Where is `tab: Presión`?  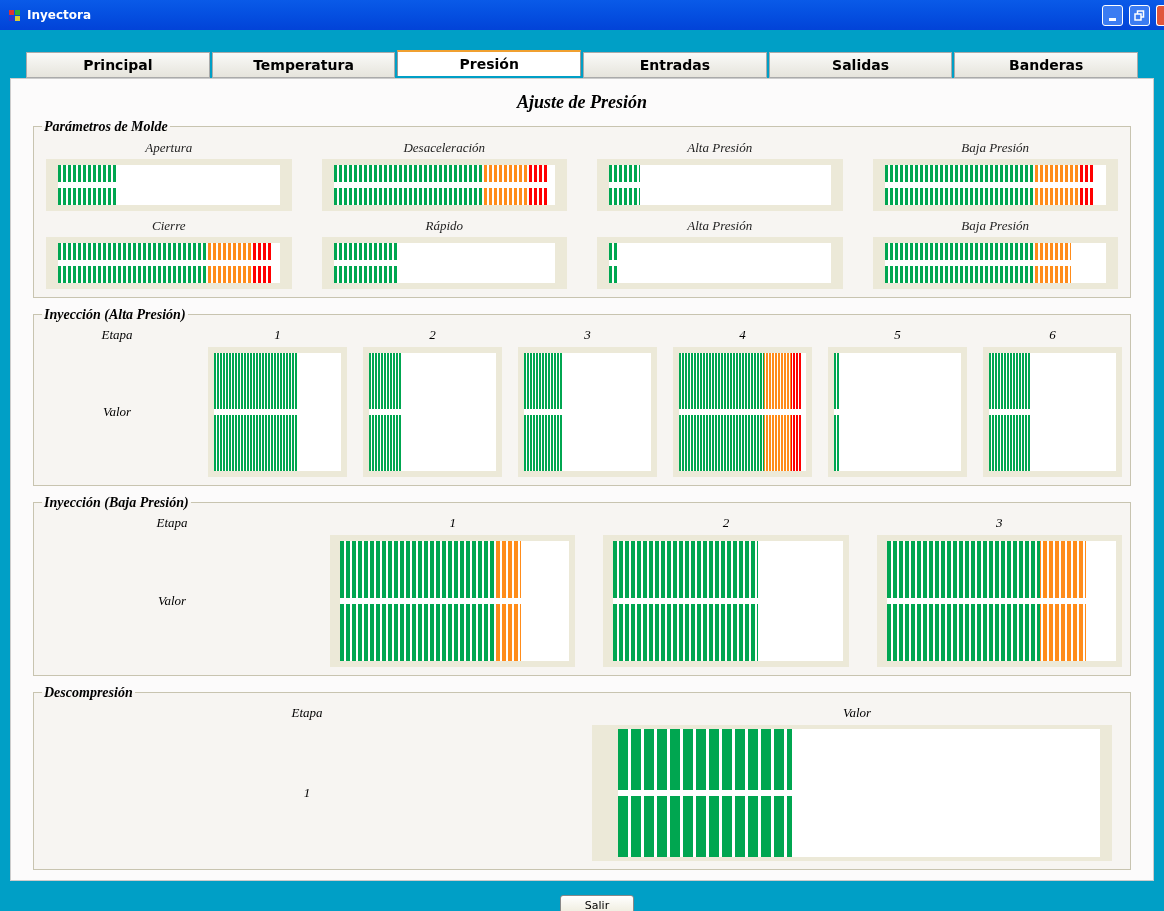 tab: Presión is located at coordinates (489, 63).